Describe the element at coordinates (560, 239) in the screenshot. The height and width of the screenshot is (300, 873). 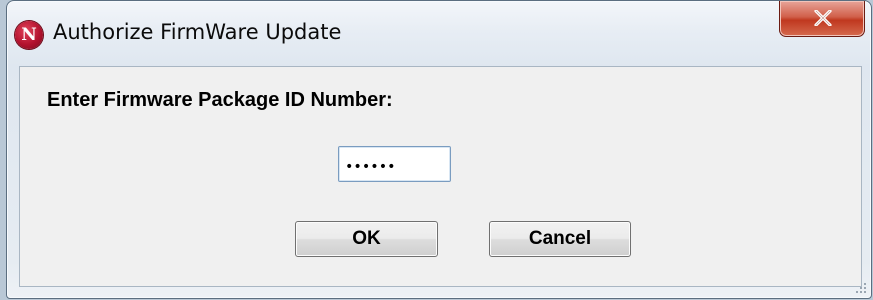
I see `cancel-button: Cancel` at that location.